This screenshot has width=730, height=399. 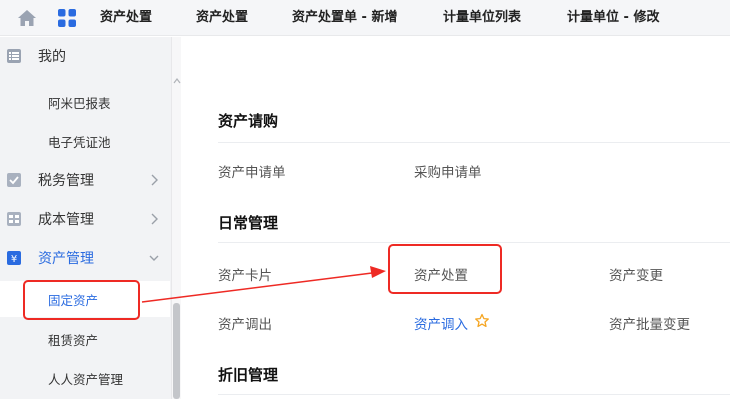 I want to click on link-asset-application: 资产申请单, so click(x=252, y=171).